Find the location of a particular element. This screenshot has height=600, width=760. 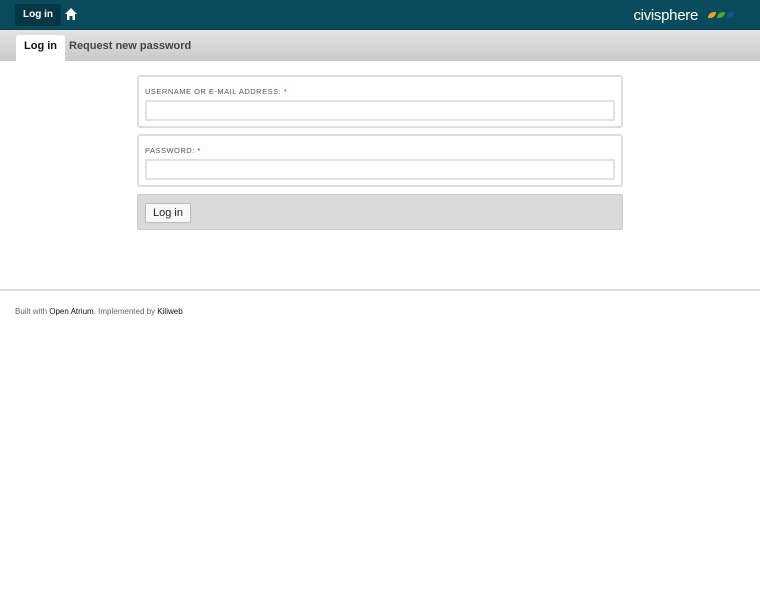

password-label: PASSWORD: * is located at coordinates (383, 150).